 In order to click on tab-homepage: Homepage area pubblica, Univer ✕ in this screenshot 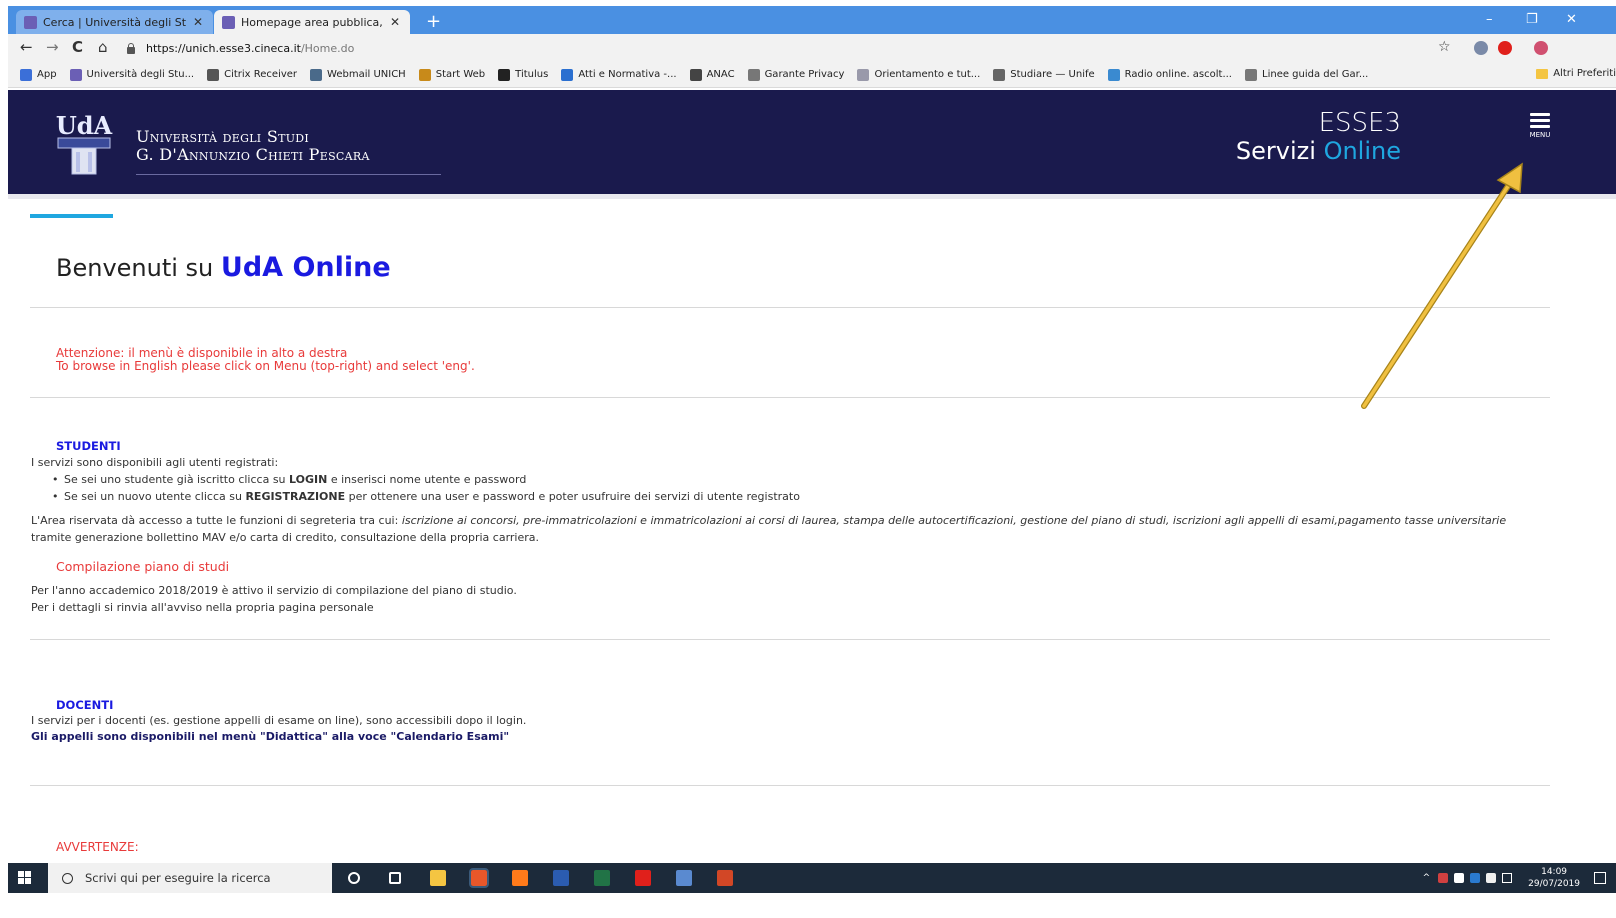, I will do `click(312, 22)`.